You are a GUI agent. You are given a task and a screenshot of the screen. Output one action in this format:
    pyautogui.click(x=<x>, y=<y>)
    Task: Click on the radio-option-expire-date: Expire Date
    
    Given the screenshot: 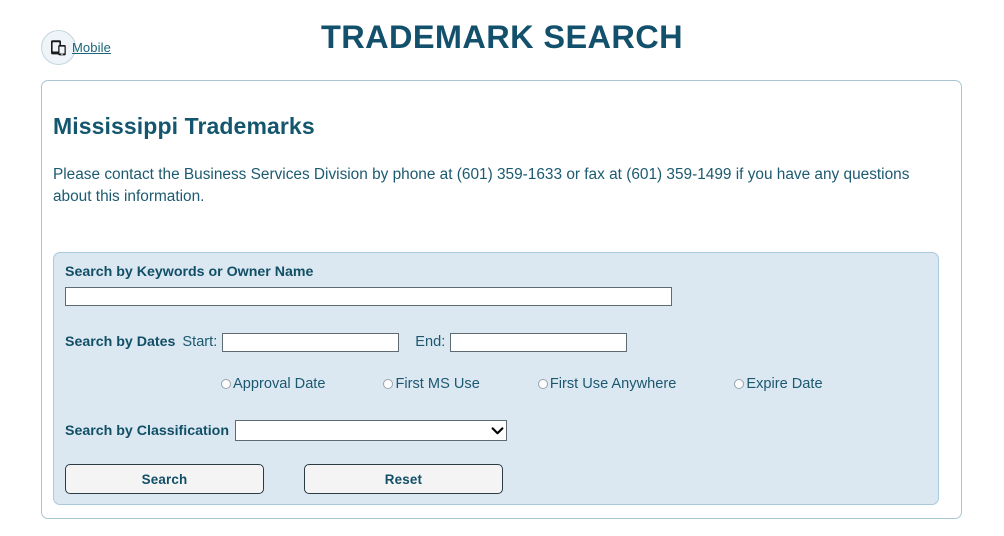 What is the action you would take?
    pyautogui.click(x=778, y=384)
    